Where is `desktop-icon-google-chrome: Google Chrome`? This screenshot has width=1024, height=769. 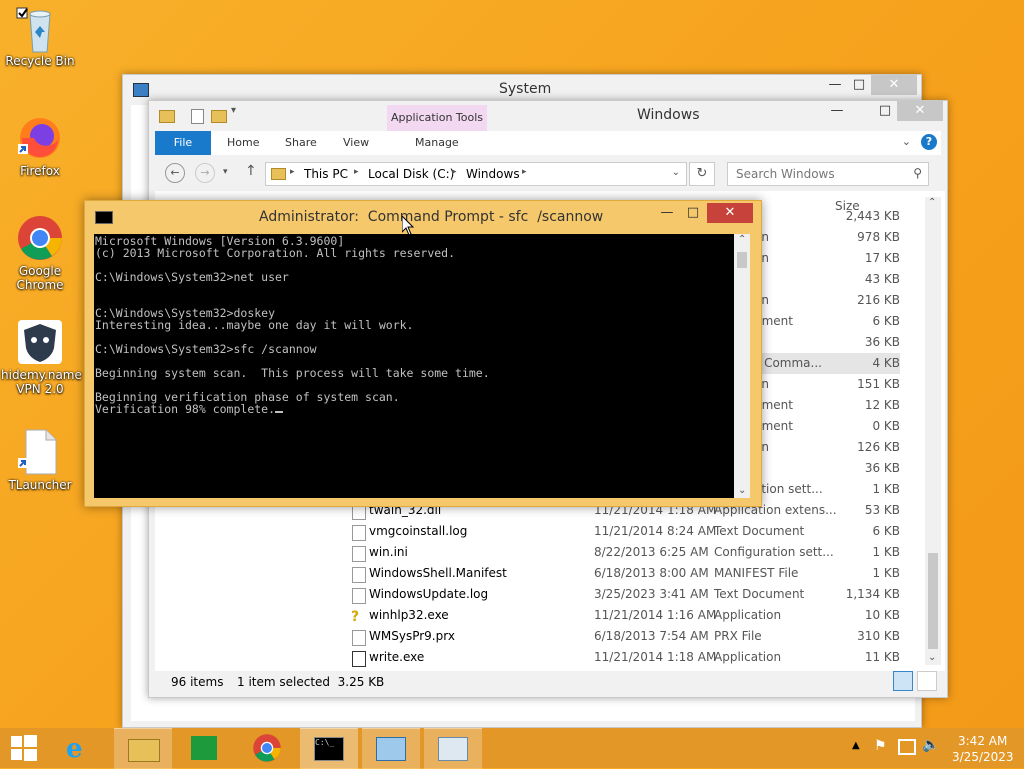 desktop-icon-google-chrome: Google Chrome is located at coordinates (40, 253).